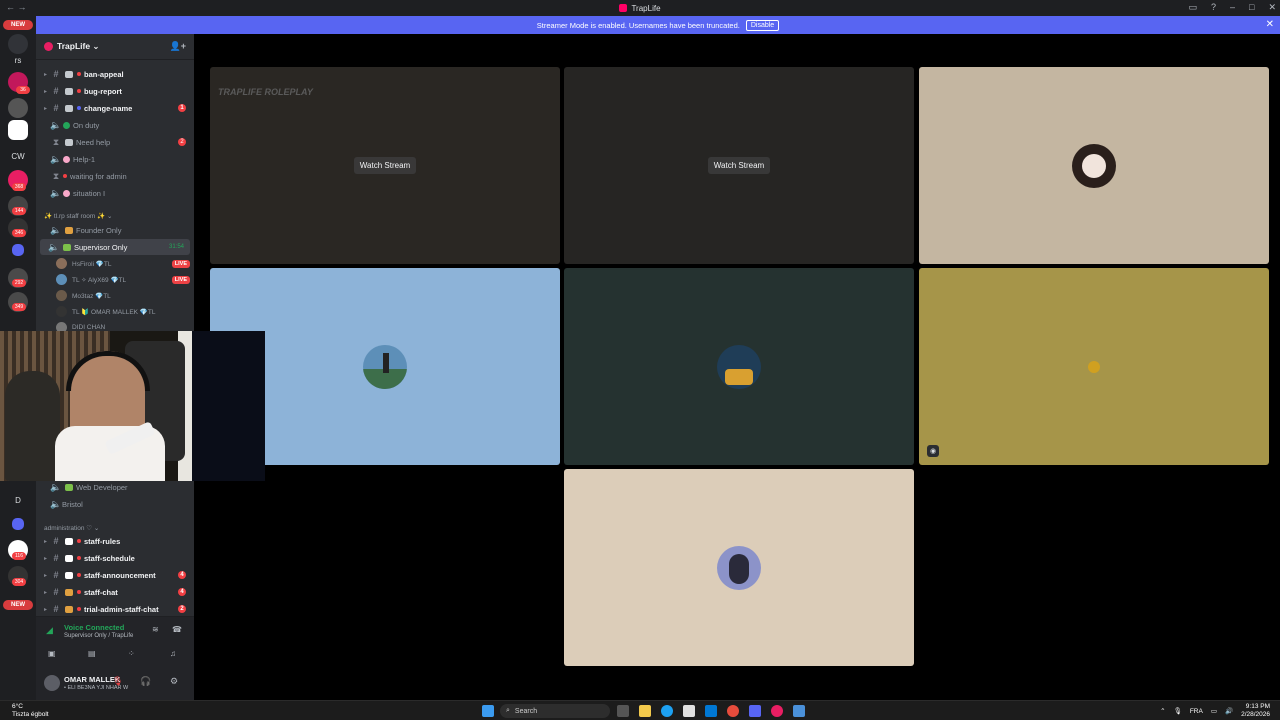 This screenshot has width=1280, height=720. Describe the element at coordinates (174, 681) in the screenshot. I see `settings-gear-icon: ⚙` at that location.